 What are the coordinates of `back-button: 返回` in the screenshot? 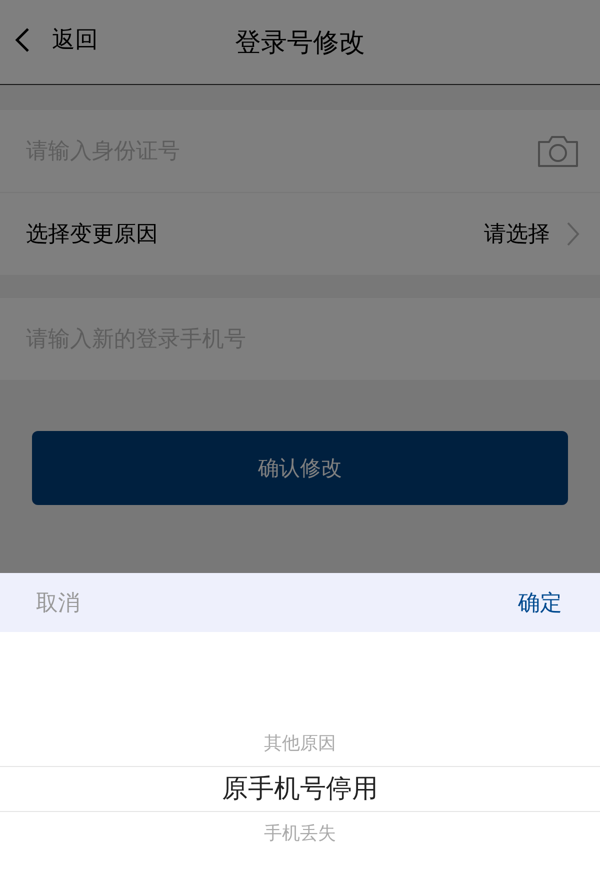 It's located at (56, 39).